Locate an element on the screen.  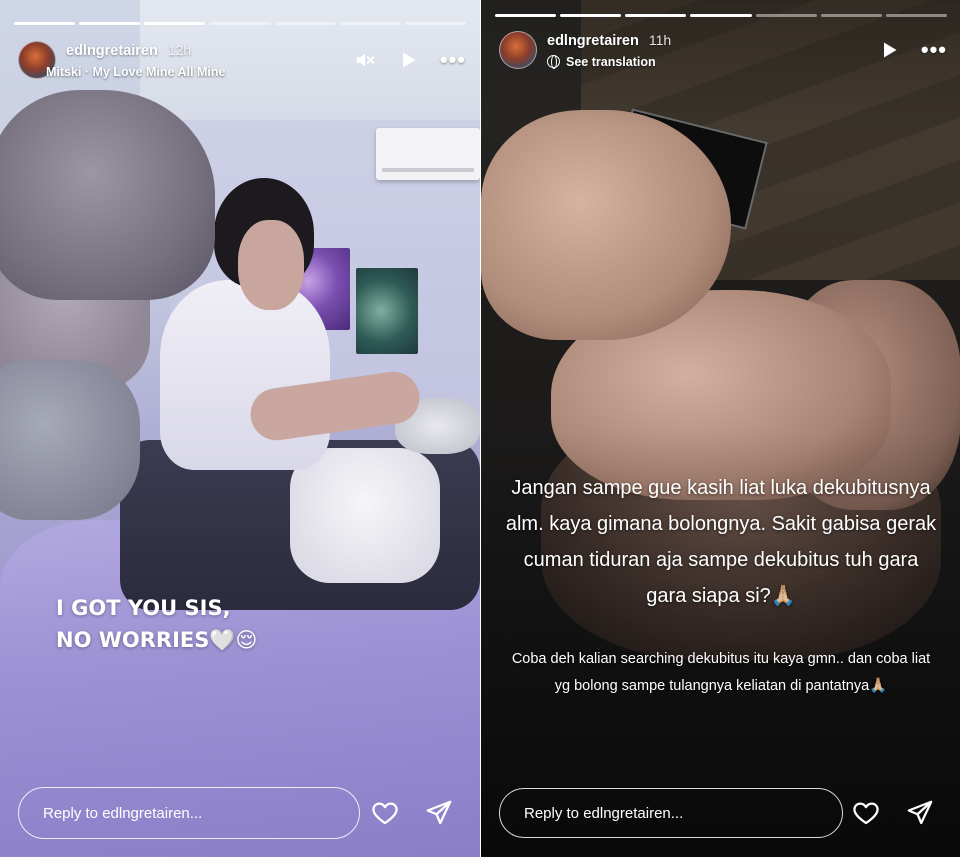
time-ago: 11h is located at coordinates (660, 39).